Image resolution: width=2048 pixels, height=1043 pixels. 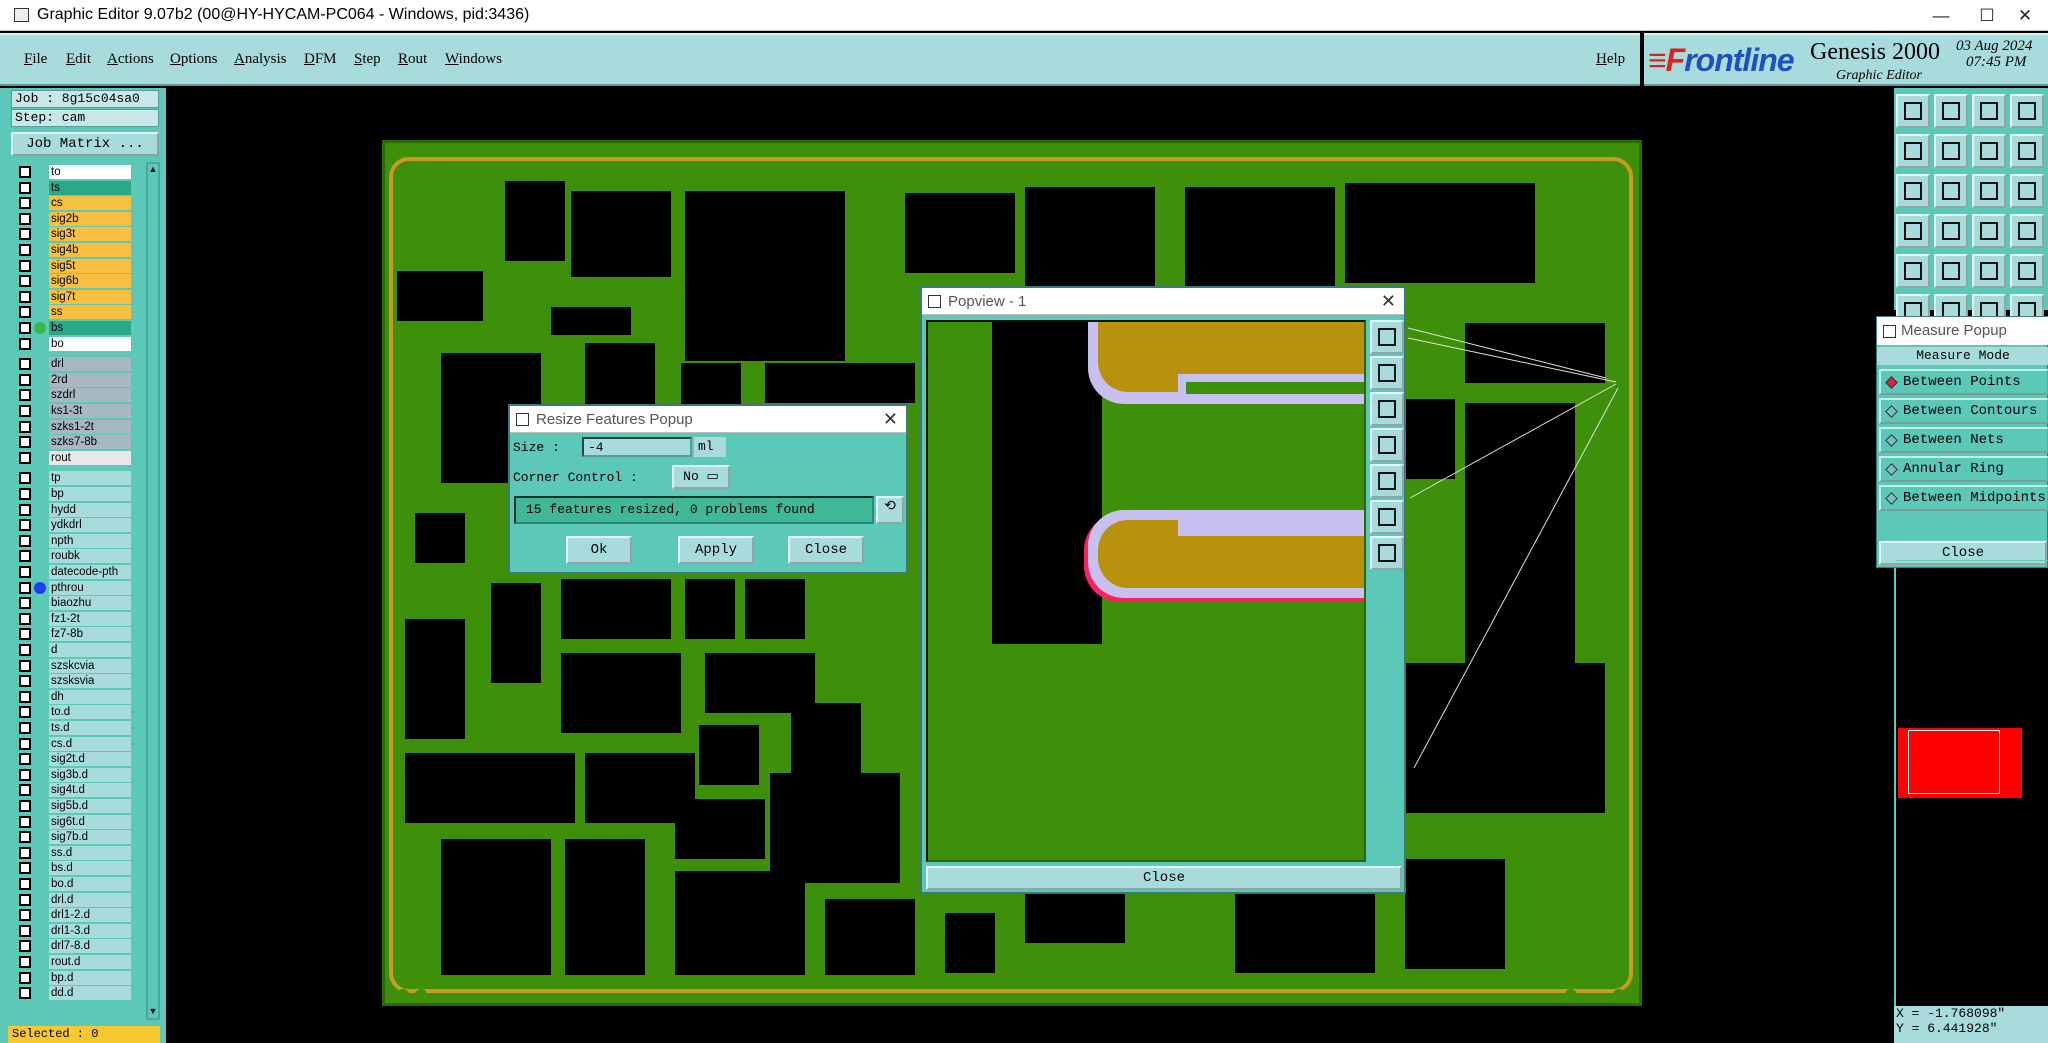 I want to click on popview-titlebar: Popview - 1 ✕, so click(x=1163, y=301).